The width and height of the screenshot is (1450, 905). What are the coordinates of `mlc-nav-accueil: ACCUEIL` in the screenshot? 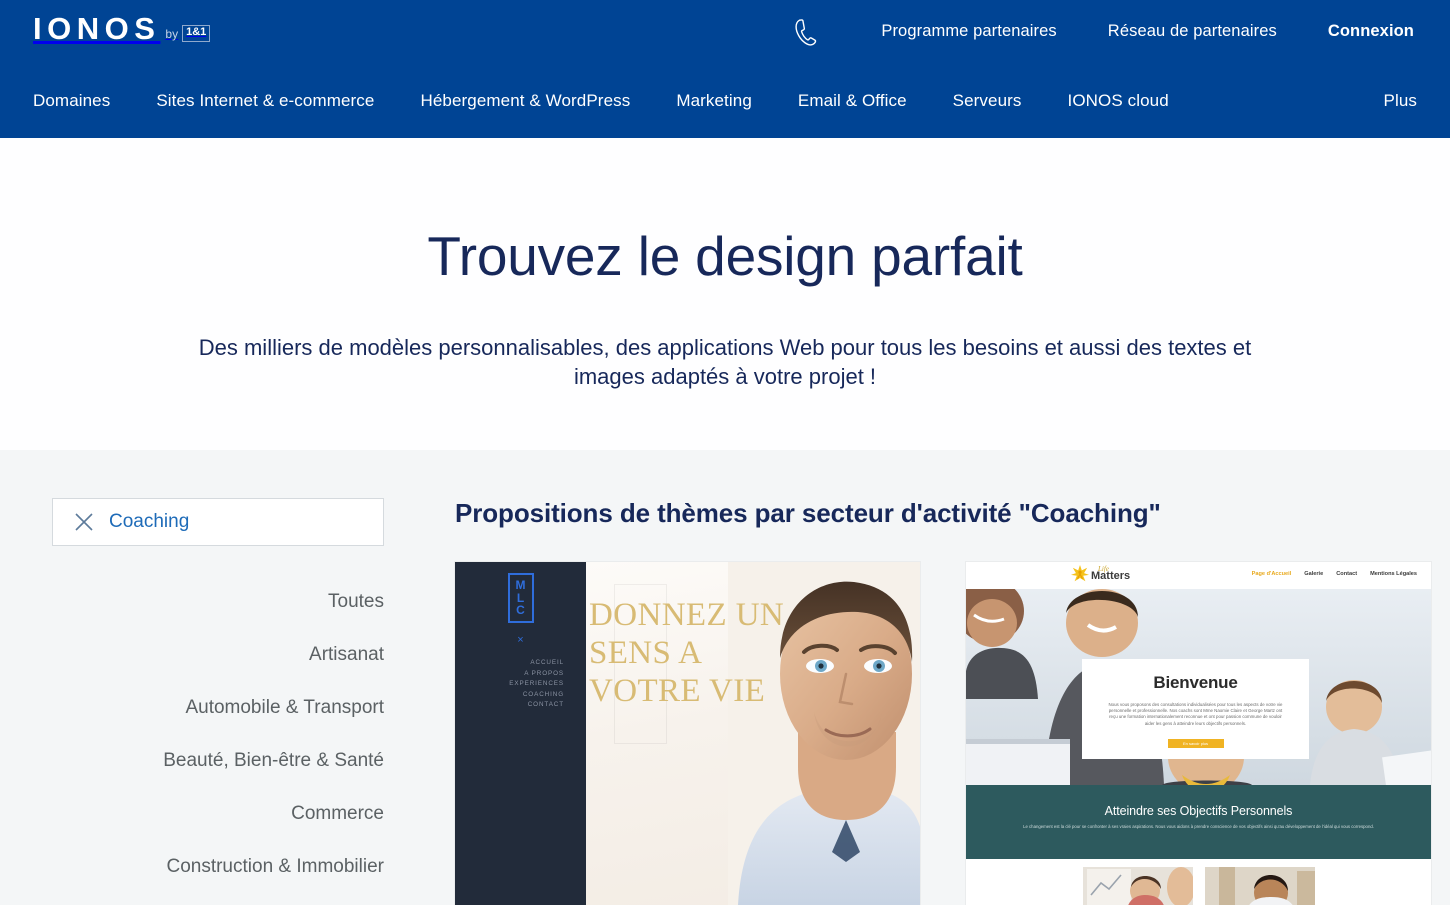 It's located at (547, 662).